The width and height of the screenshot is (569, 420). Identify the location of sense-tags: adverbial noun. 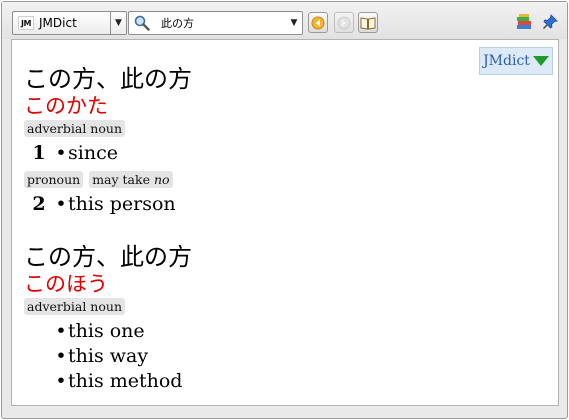
(108, 306).